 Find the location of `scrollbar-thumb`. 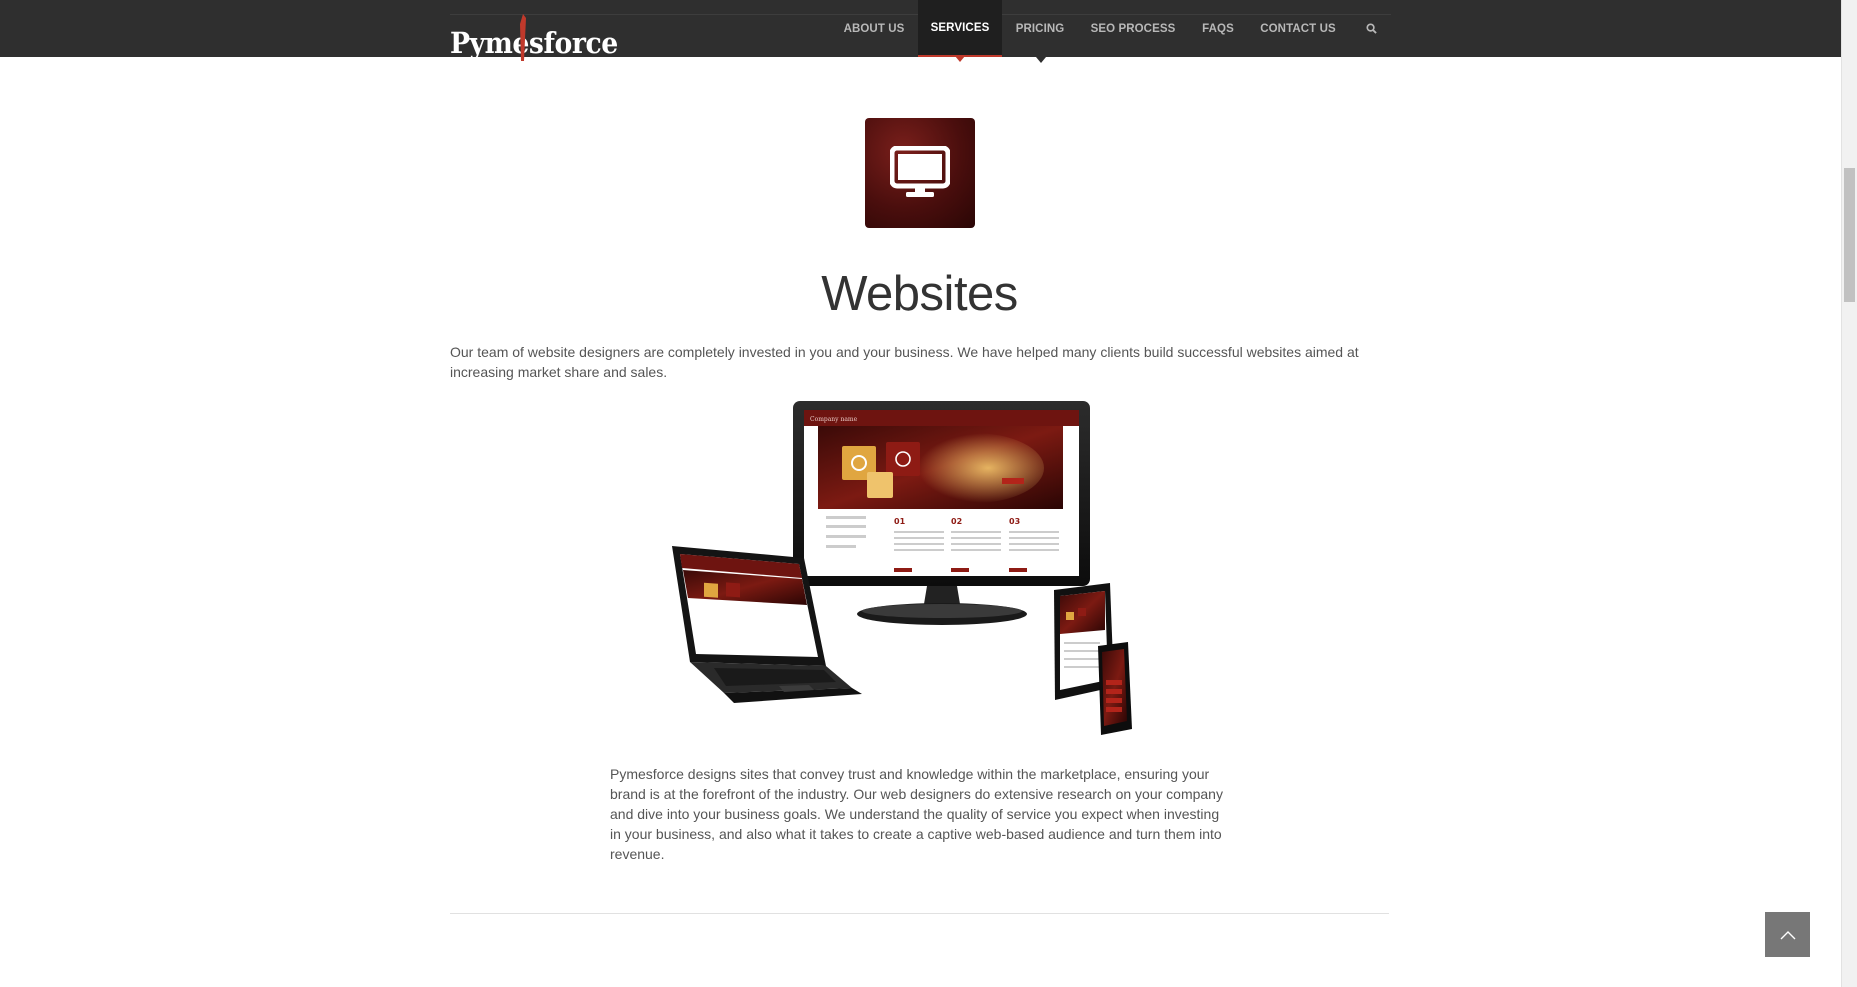

scrollbar-thumb is located at coordinates (1849, 235).